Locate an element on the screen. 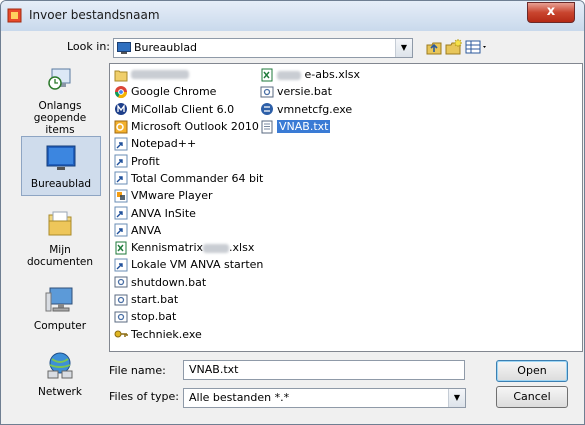 Image resolution: width=585 pixels, height=425 pixels. vmnetcfg-exe-icon is located at coordinates (267, 109).